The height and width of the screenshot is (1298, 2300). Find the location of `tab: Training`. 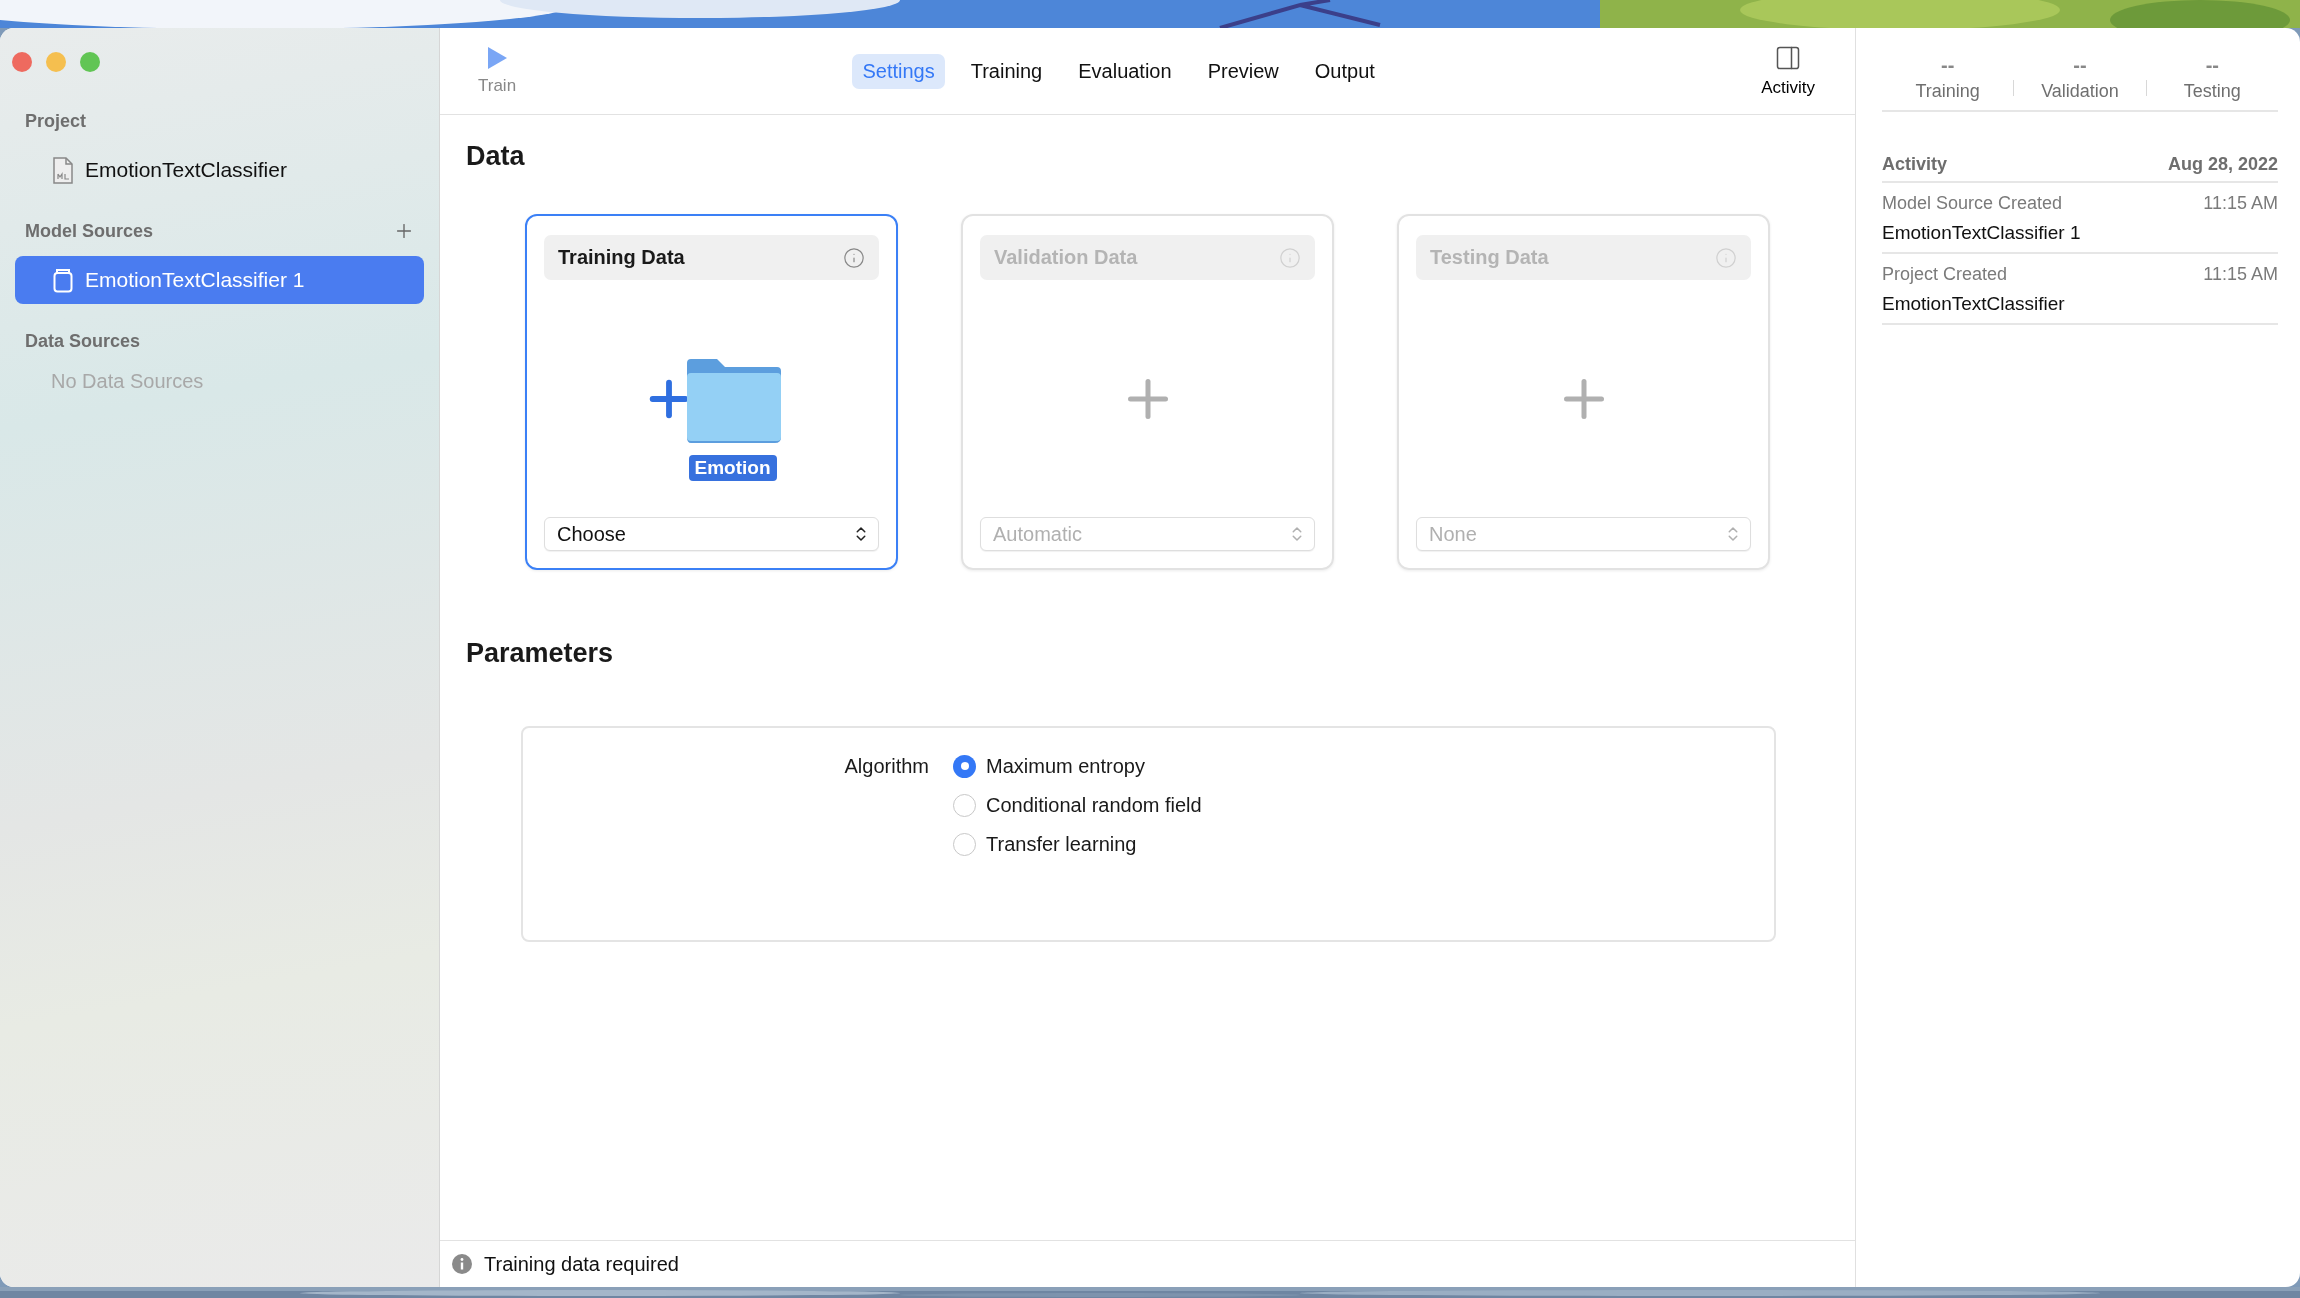

tab: Training is located at coordinates (1006, 71).